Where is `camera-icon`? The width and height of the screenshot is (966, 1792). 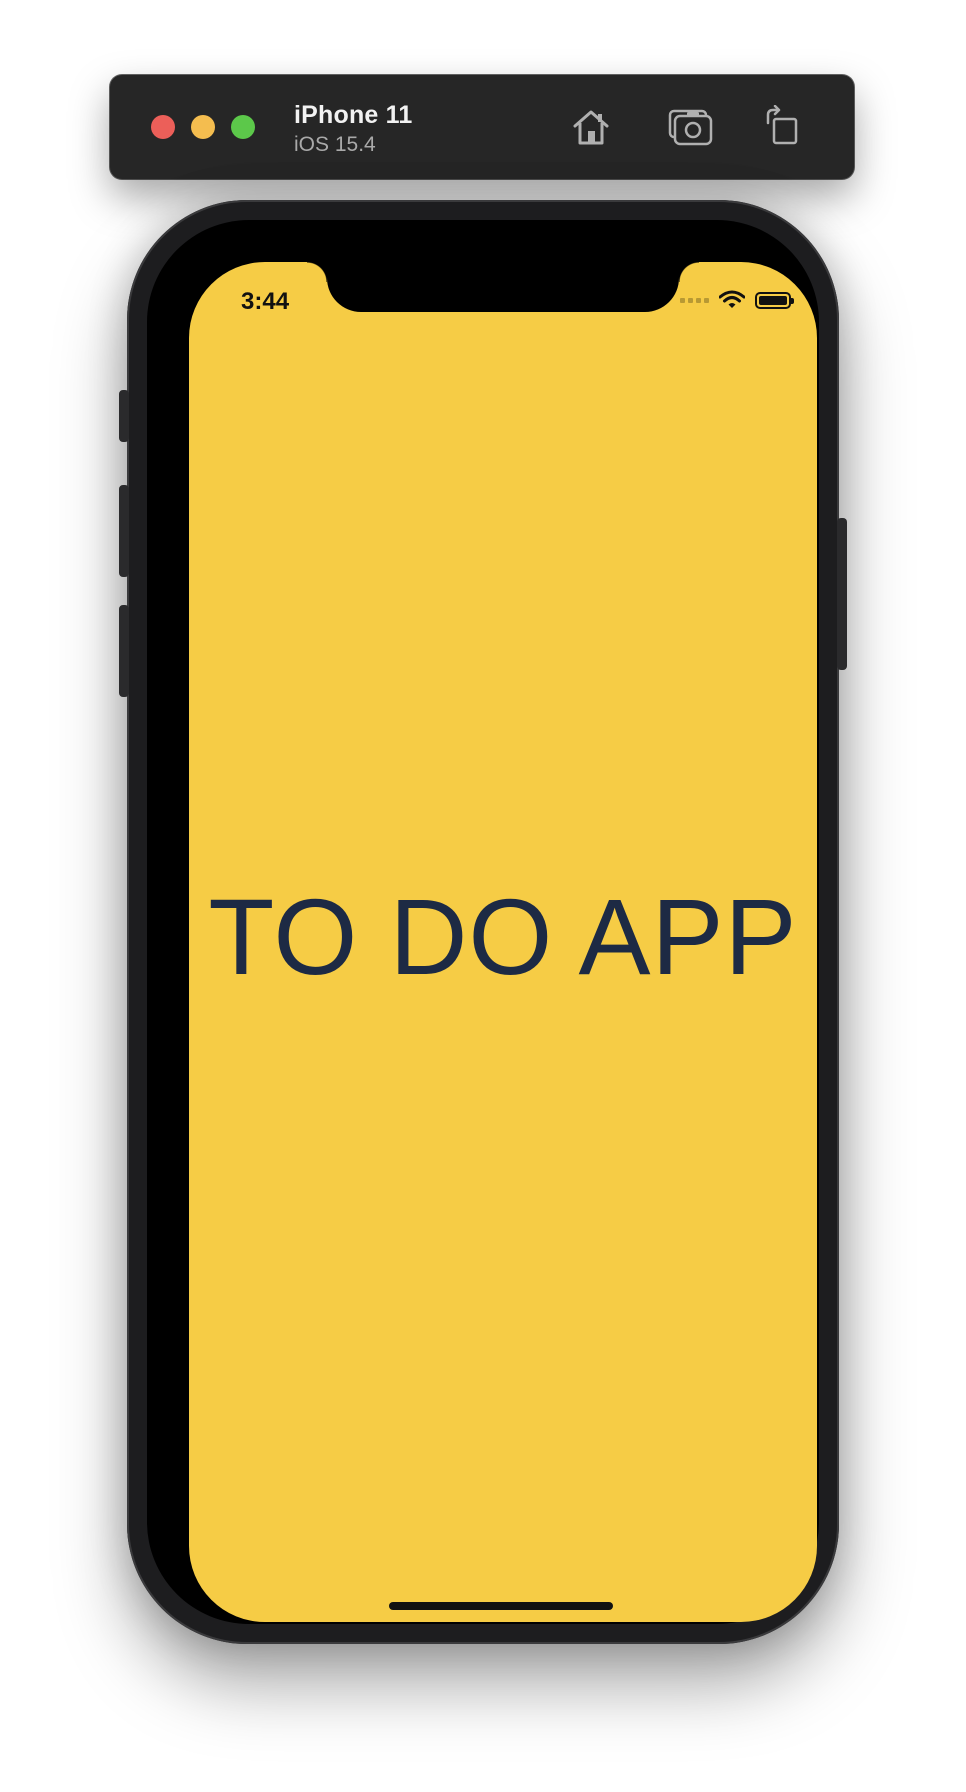 camera-icon is located at coordinates (690, 127).